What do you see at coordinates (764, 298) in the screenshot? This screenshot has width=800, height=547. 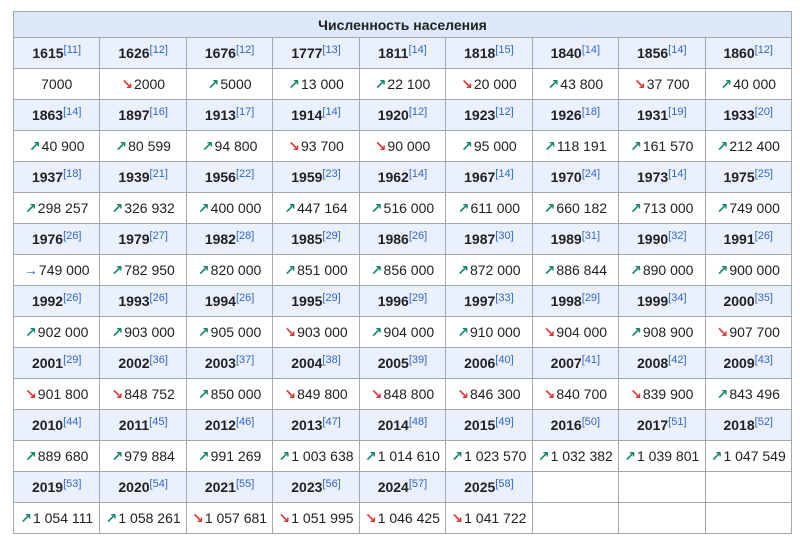 I see `reference-link: [35]` at bounding box center [764, 298].